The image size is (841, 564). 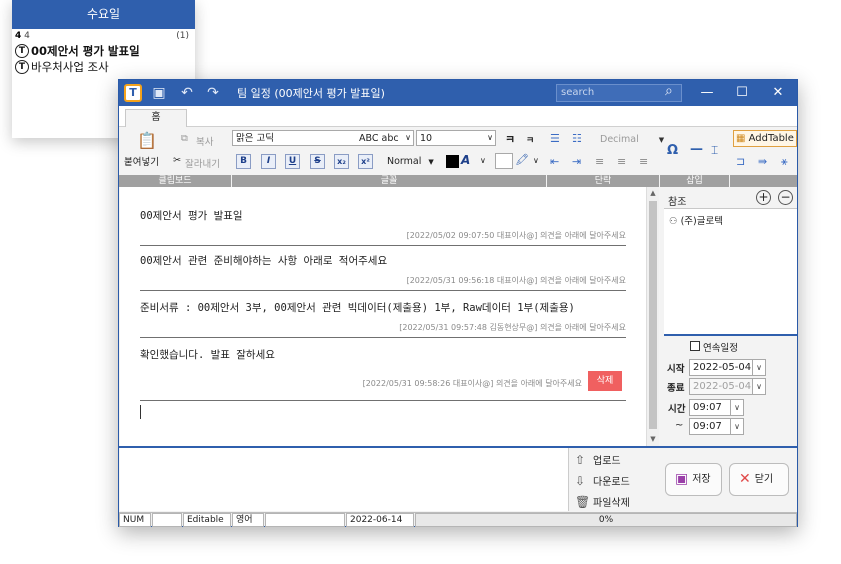 I want to click on reference-list: ⚇ (주)글로텍, so click(x=730, y=271).